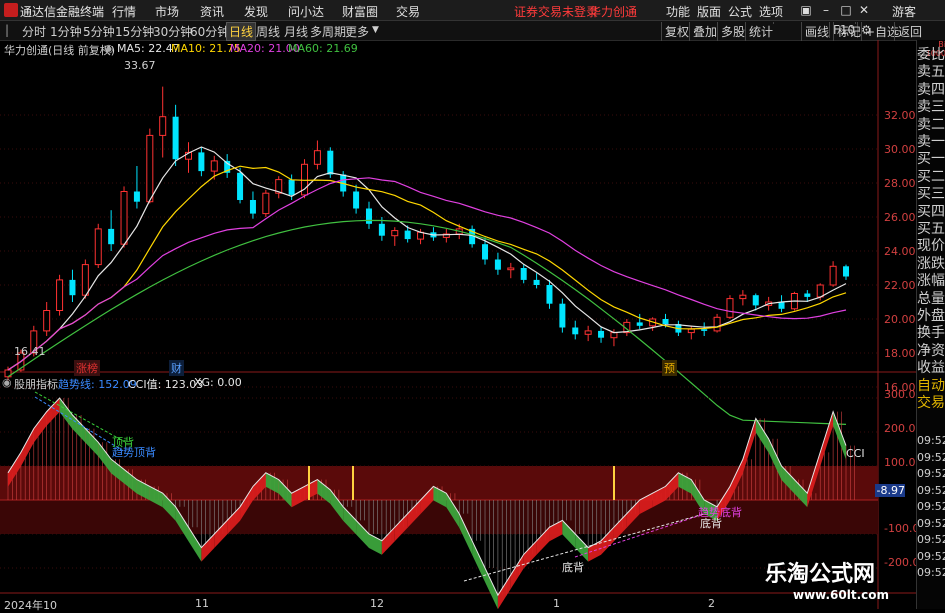 This screenshot has width=945, height=613. Describe the element at coordinates (848, 31) in the screenshot. I see `mark-button: 标记` at that location.